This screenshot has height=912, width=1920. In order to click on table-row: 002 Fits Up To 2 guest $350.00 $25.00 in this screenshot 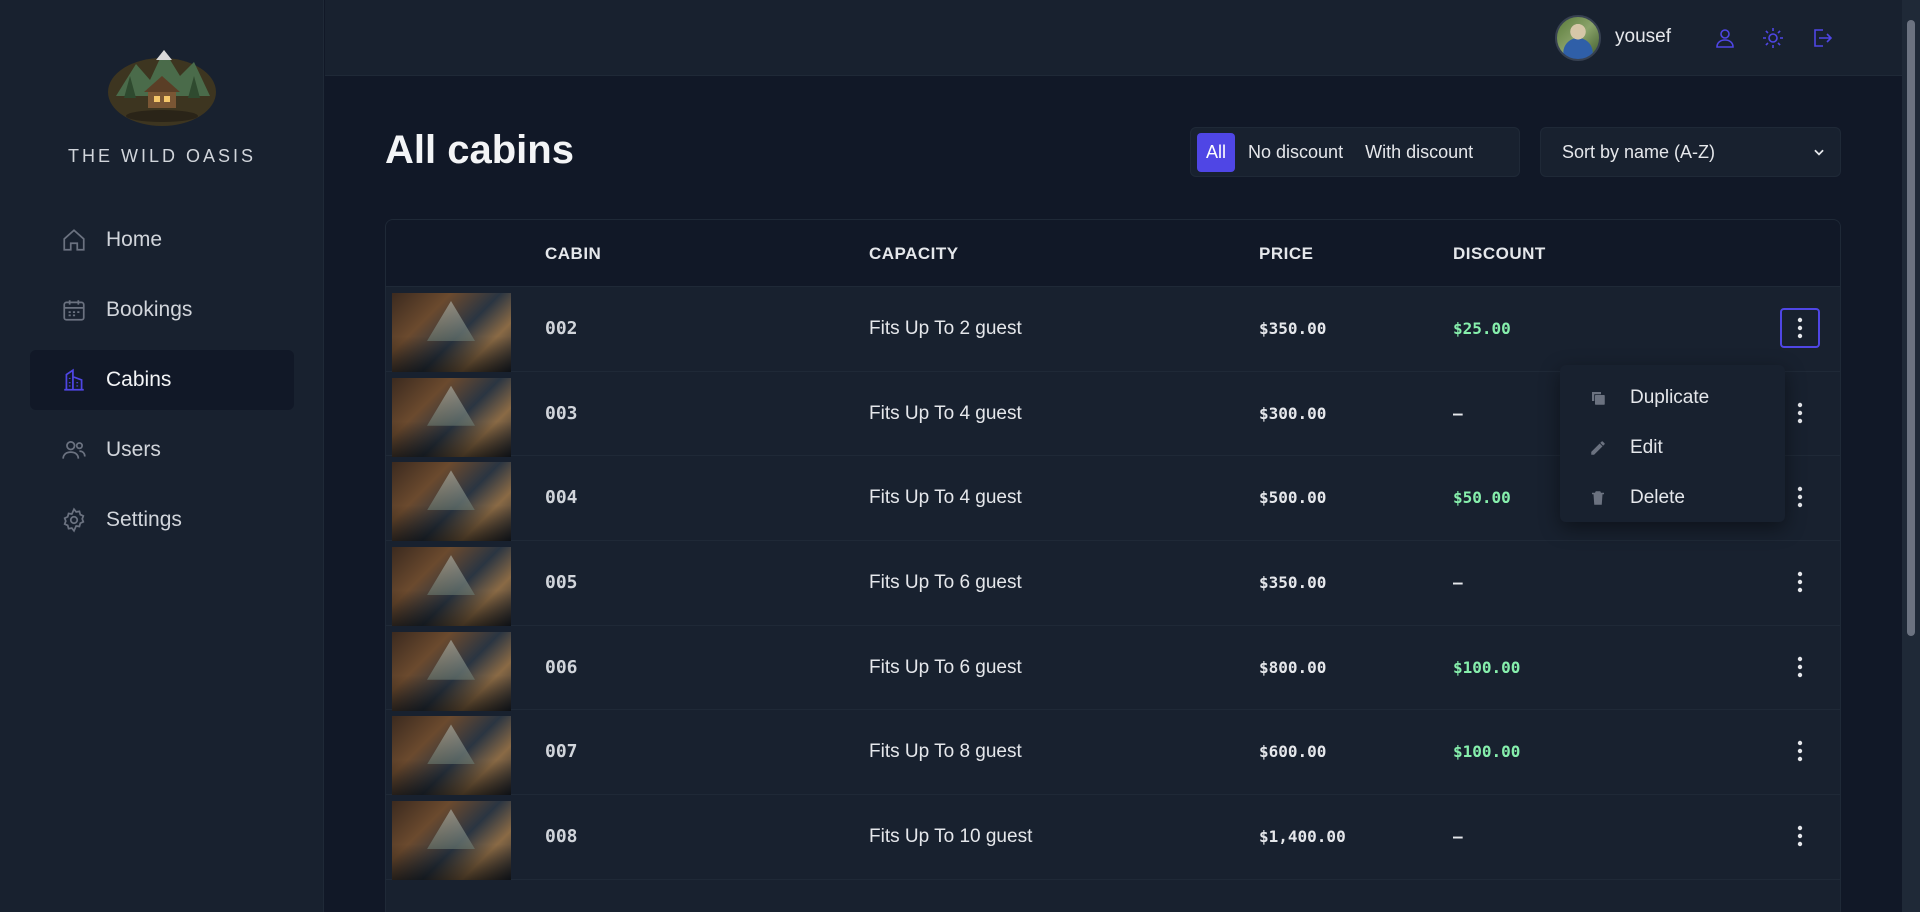, I will do `click(1113, 329)`.